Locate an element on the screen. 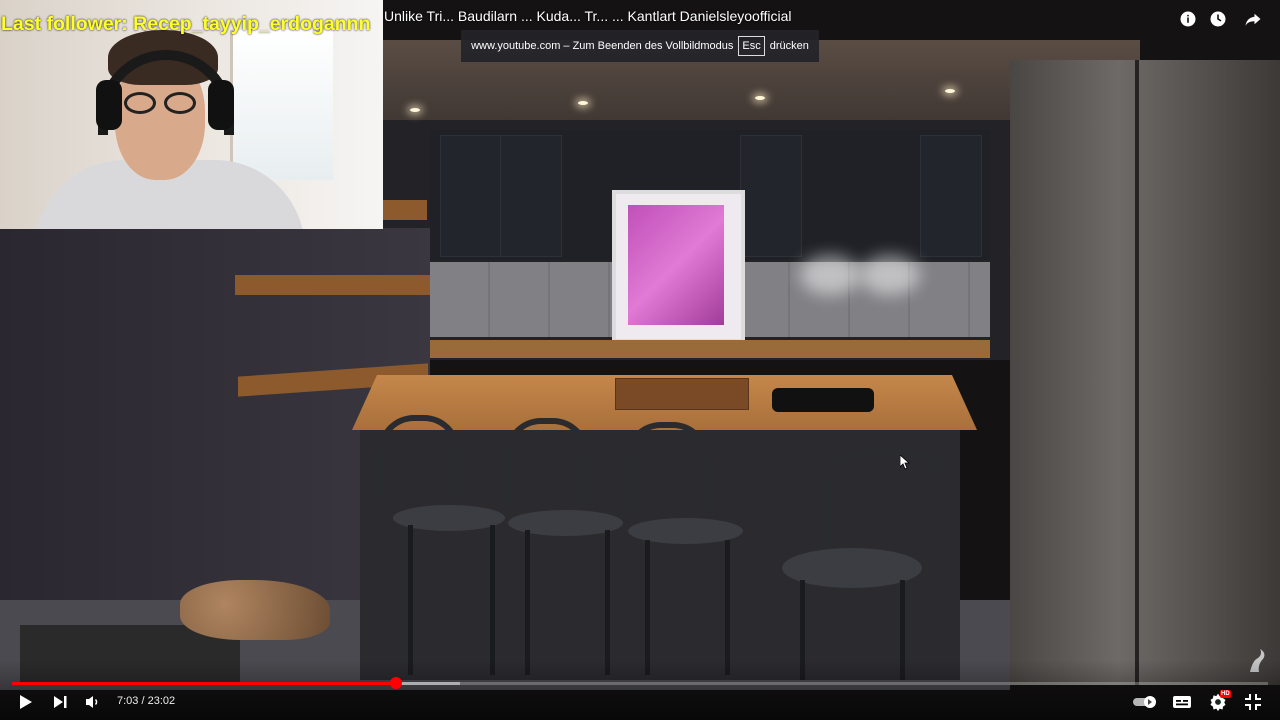 The width and height of the screenshot is (1280, 720). subtitles-button is located at coordinates (1182, 702).